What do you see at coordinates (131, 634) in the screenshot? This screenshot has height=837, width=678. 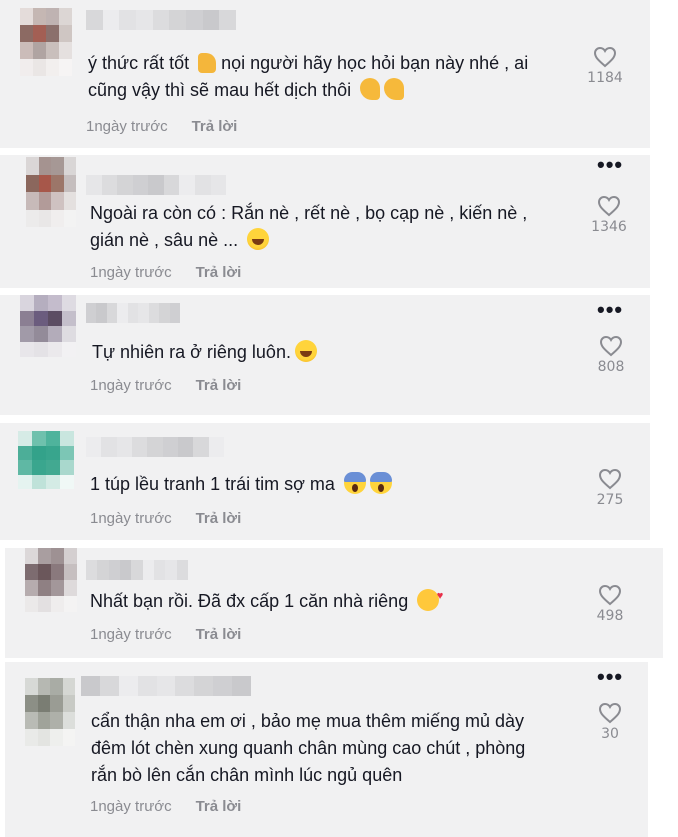 I see `timestamp: 1ngày trước` at bounding box center [131, 634].